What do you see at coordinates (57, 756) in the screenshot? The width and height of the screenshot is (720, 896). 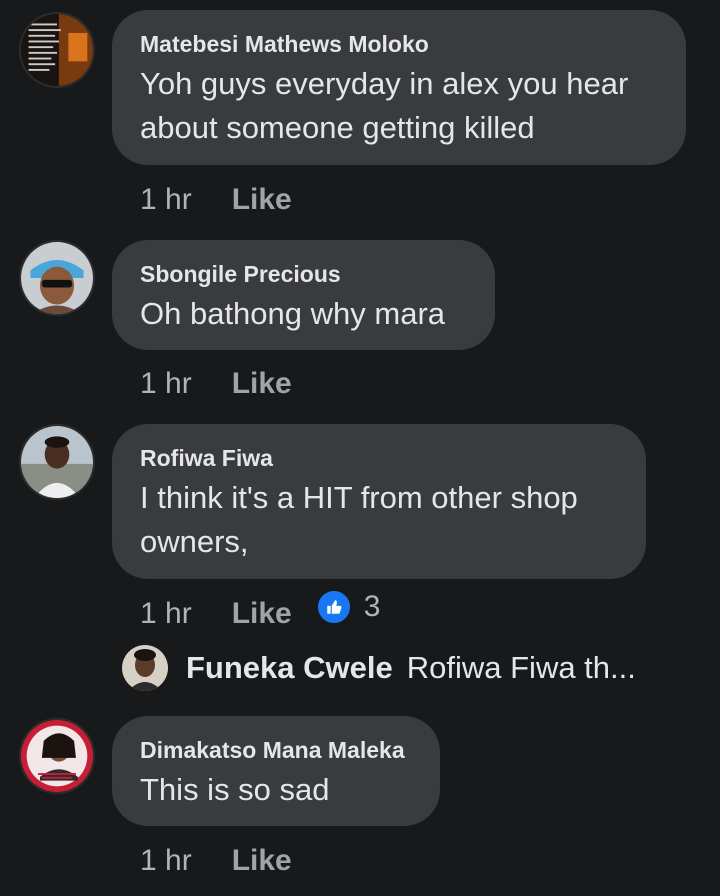 I see `avatar-dimakatso` at bounding box center [57, 756].